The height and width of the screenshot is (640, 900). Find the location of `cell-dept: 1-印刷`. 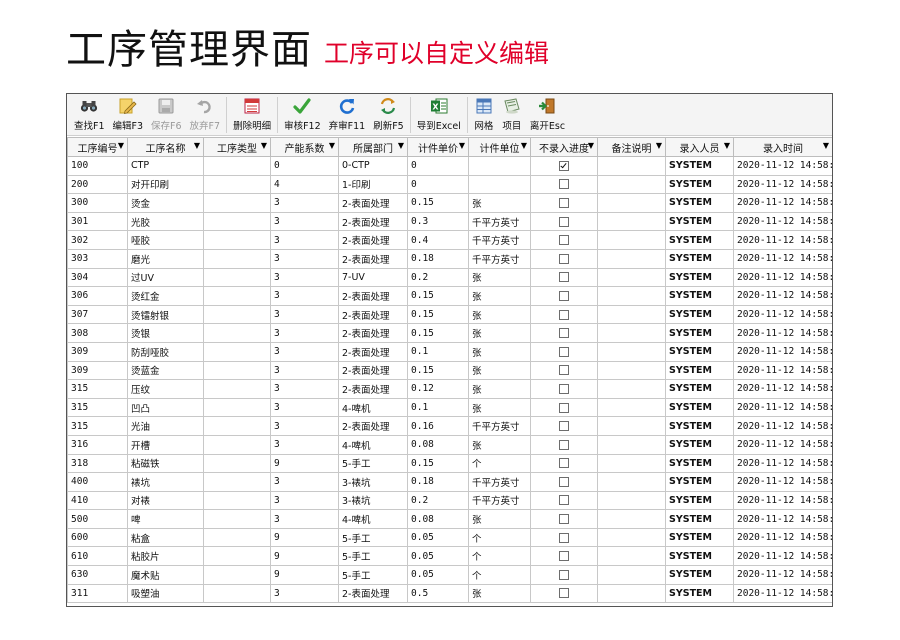

cell-dept: 1-印刷 is located at coordinates (373, 184).